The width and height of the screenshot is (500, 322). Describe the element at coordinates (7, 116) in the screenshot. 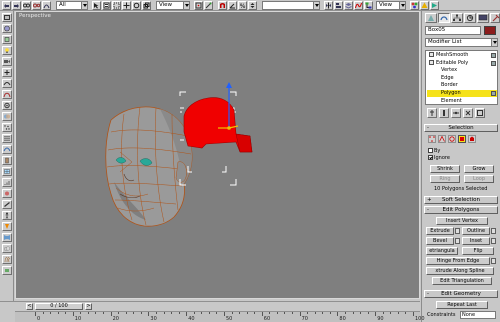

I see `compound-object-icon` at that location.